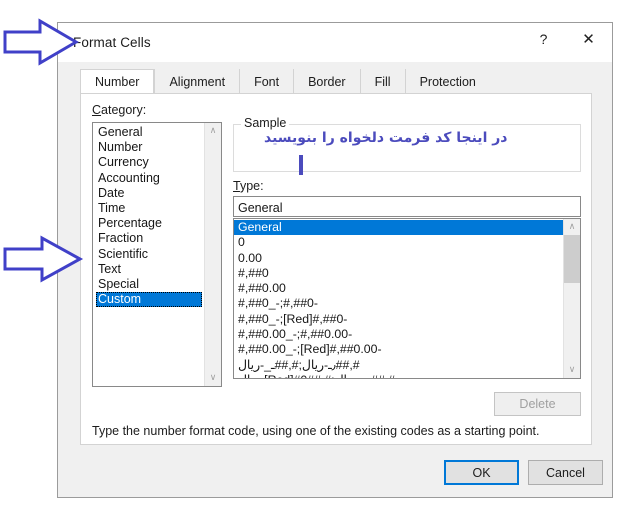 This screenshot has height=515, width=621. I want to click on type-item: #,##0.00, so click(398, 288).